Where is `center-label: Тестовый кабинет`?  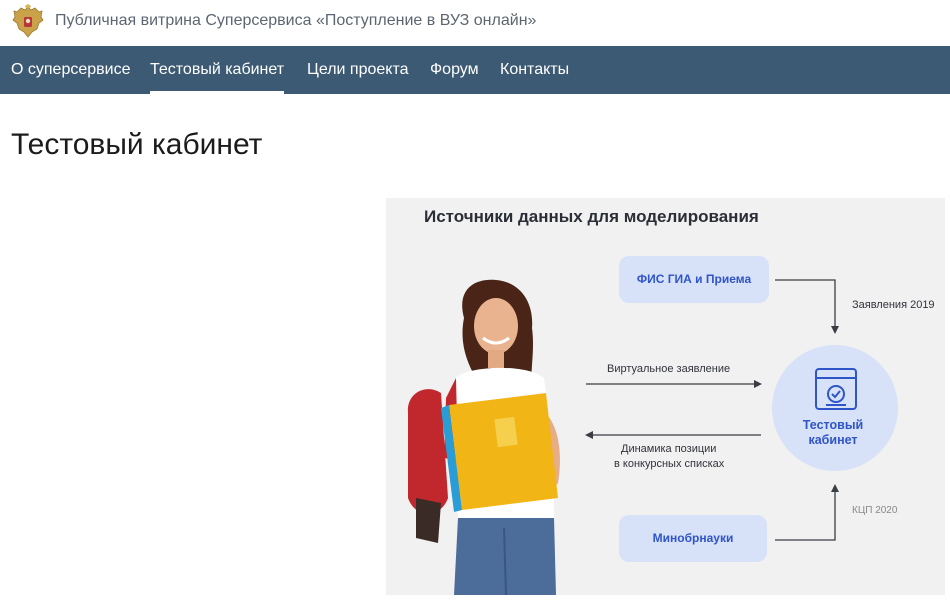 center-label: Тестовый кабинет is located at coordinates (833, 433).